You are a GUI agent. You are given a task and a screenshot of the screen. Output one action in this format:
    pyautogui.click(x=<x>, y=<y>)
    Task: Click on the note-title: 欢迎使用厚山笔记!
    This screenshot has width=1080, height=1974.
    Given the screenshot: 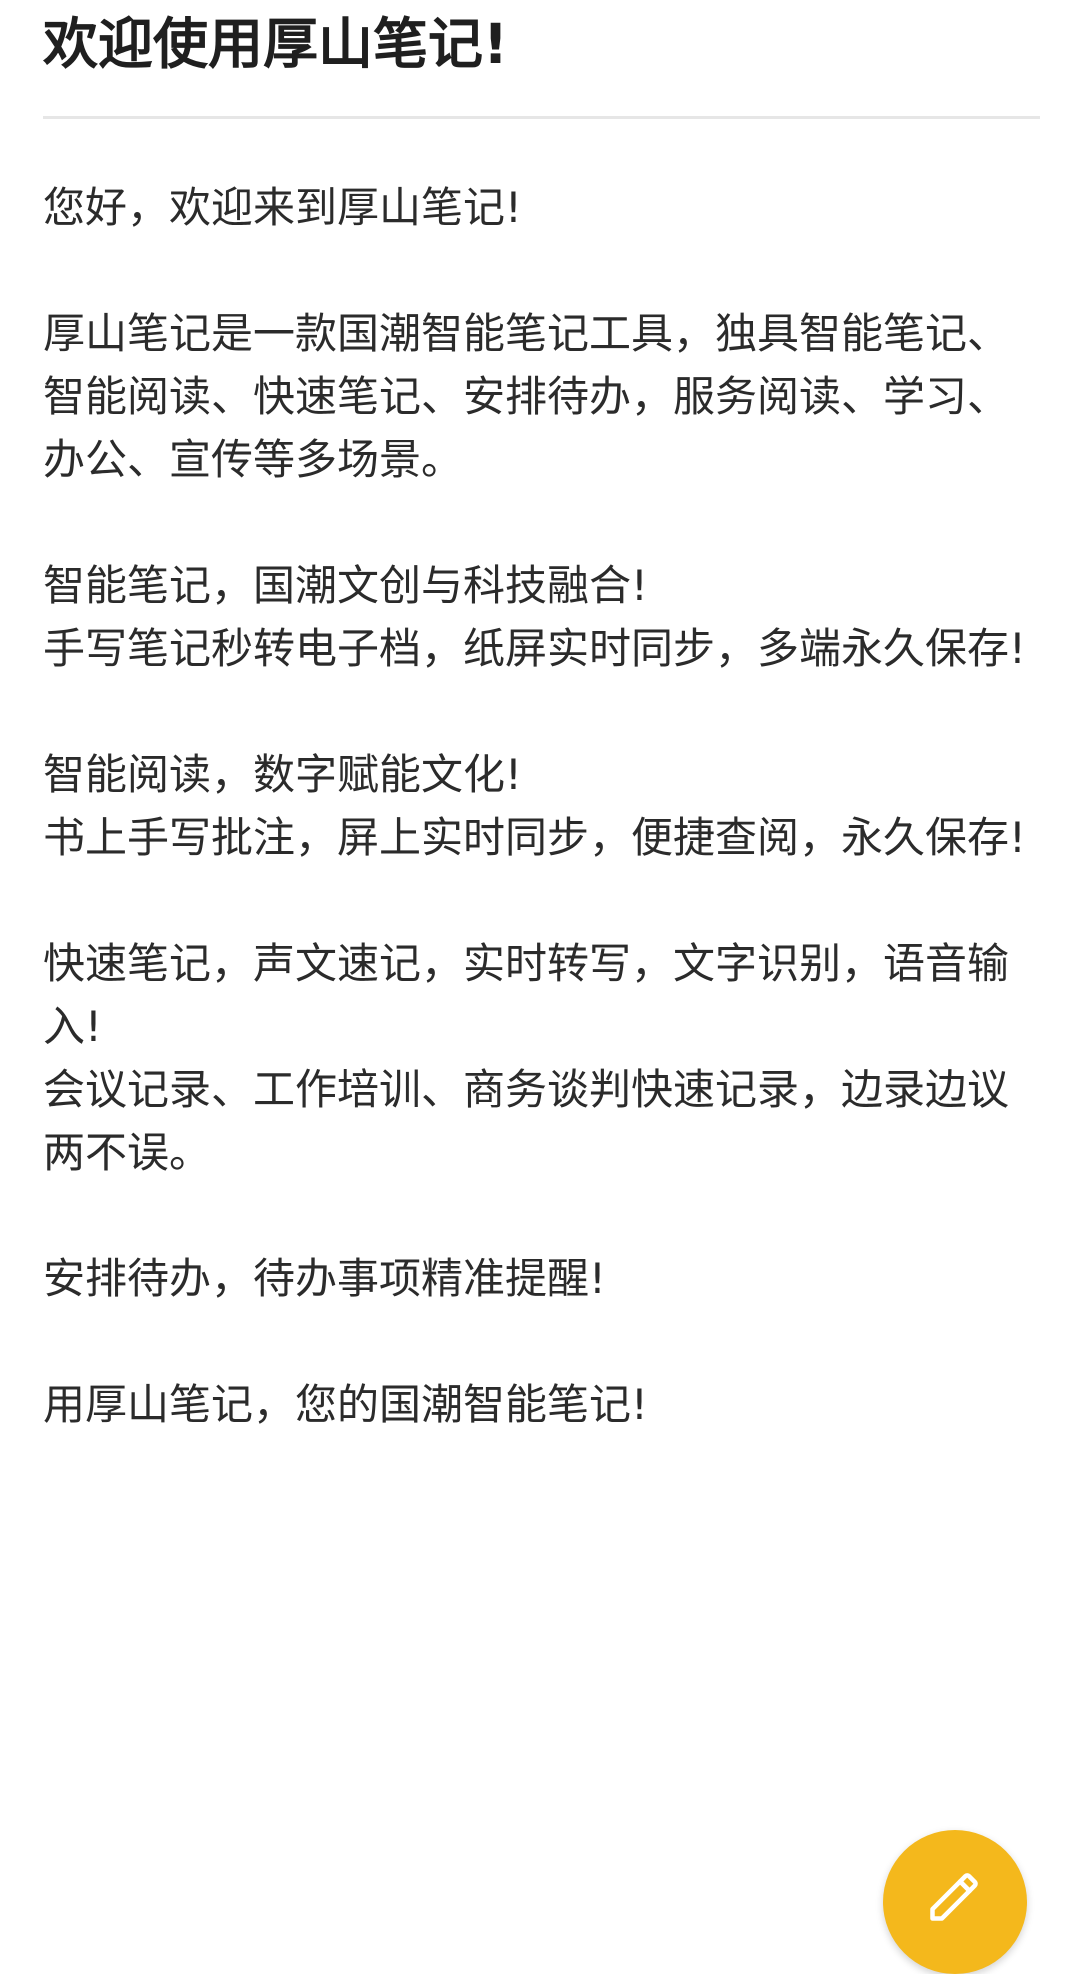 What is the action you would take?
    pyautogui.click(x=276, y=44)
    